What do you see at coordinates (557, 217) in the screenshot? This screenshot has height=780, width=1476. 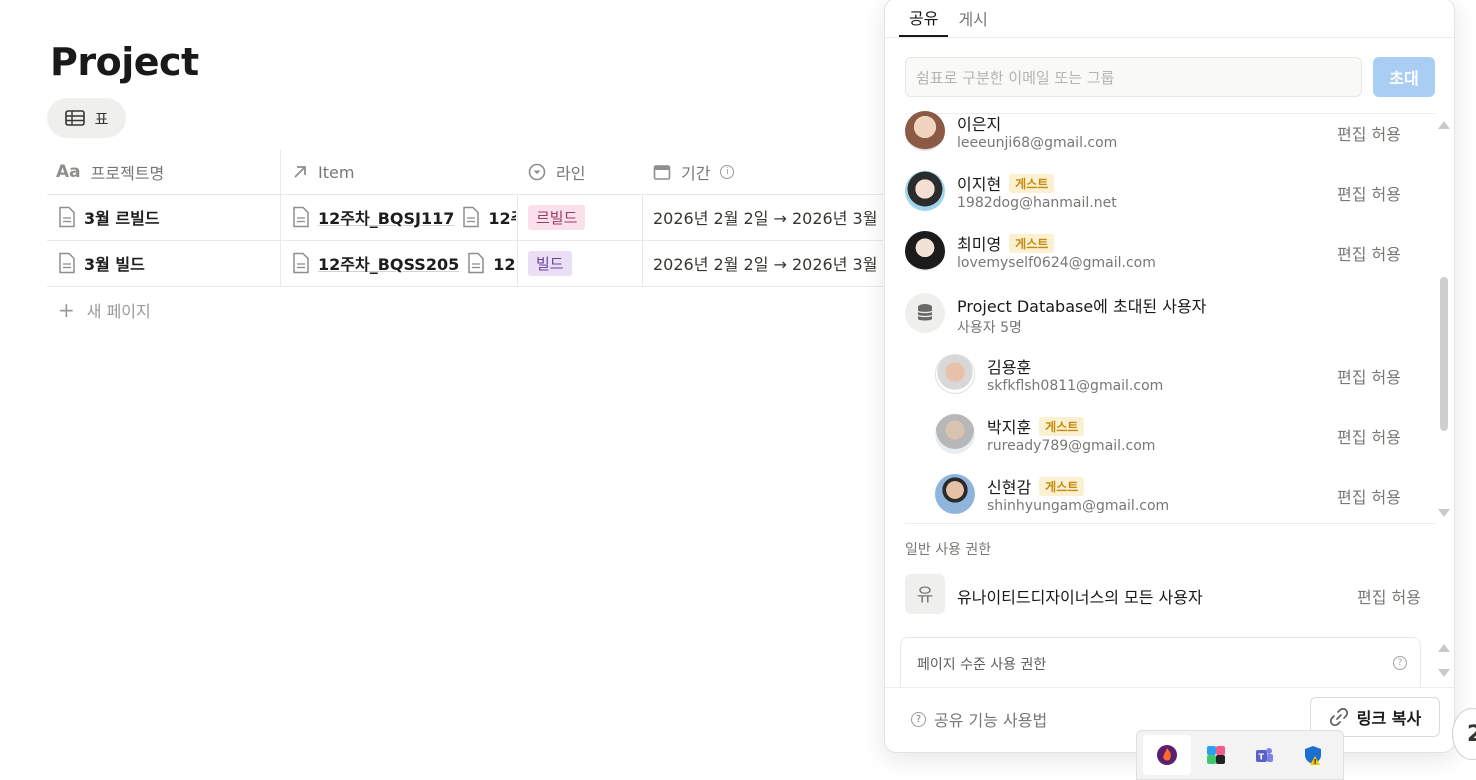 I see `line-tag: 르빌드` at bounding box center [557, 217].